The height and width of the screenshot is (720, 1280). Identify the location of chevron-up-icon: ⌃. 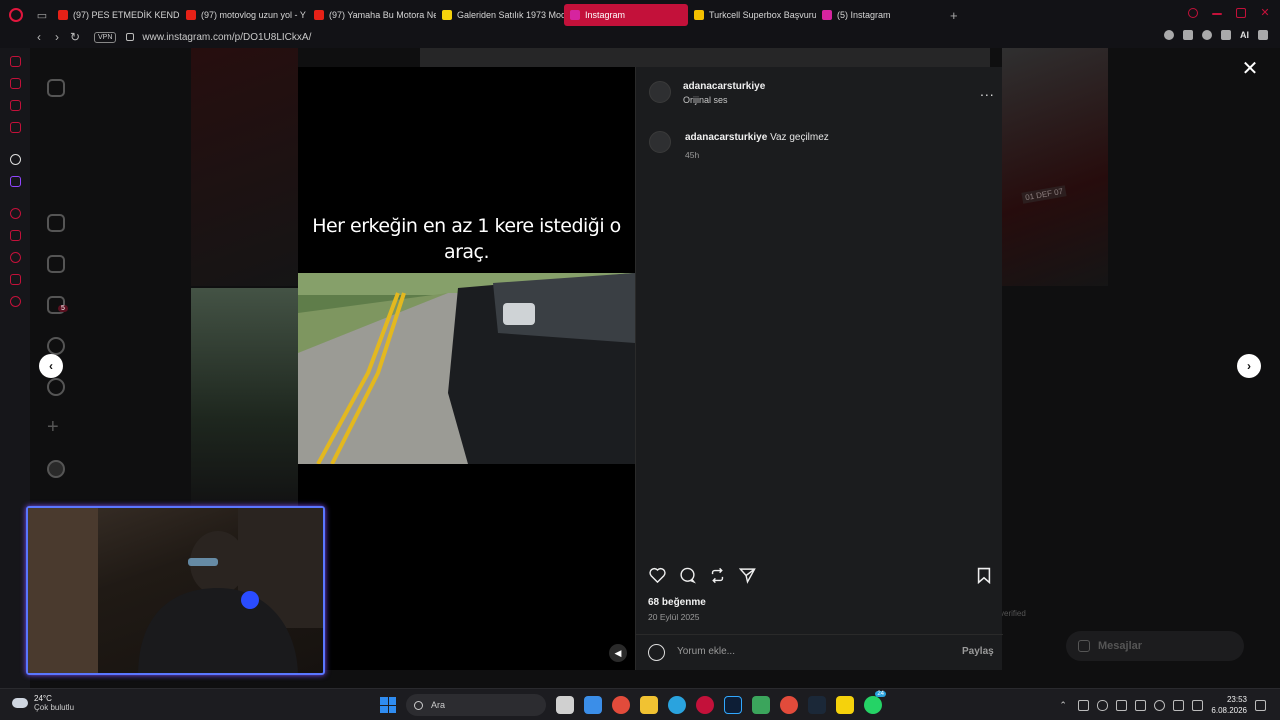
(1064, 705).